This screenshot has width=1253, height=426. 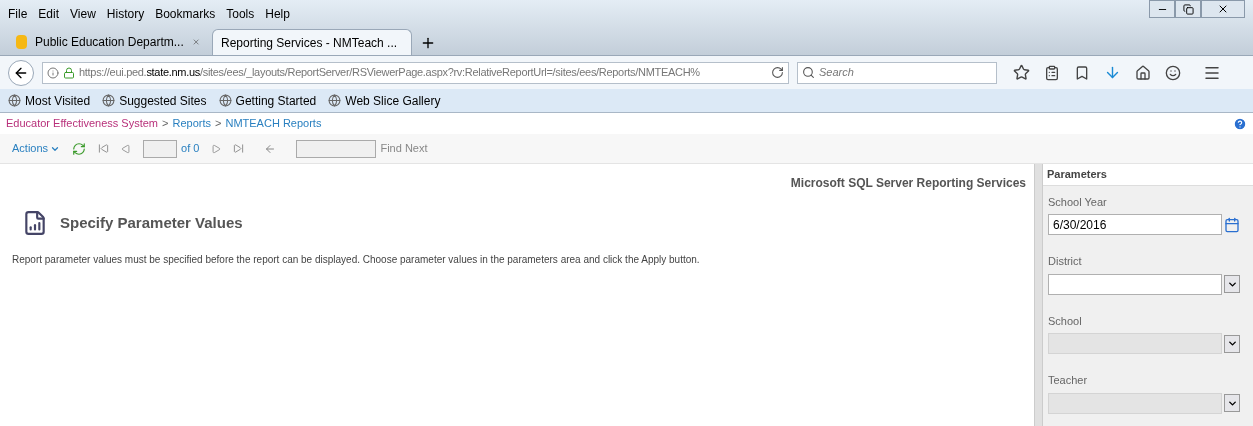 What do you see at coordinates (104, 148) in the screenshot?
I see `first-page-icon` at bounding box center [104, 148].